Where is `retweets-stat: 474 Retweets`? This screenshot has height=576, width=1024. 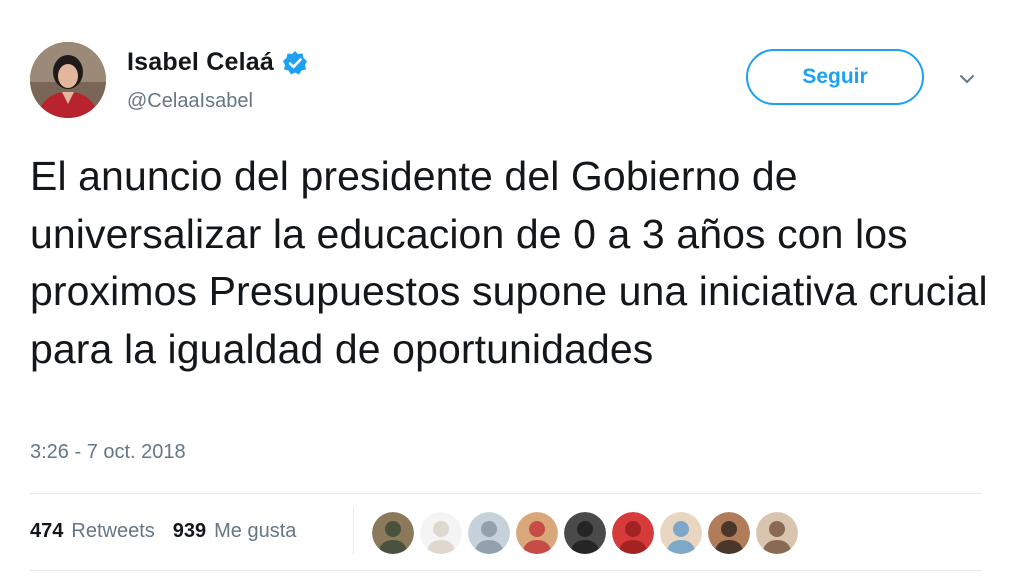 retweets-stat: 474 Retweets is located at coordinates (92, 531).